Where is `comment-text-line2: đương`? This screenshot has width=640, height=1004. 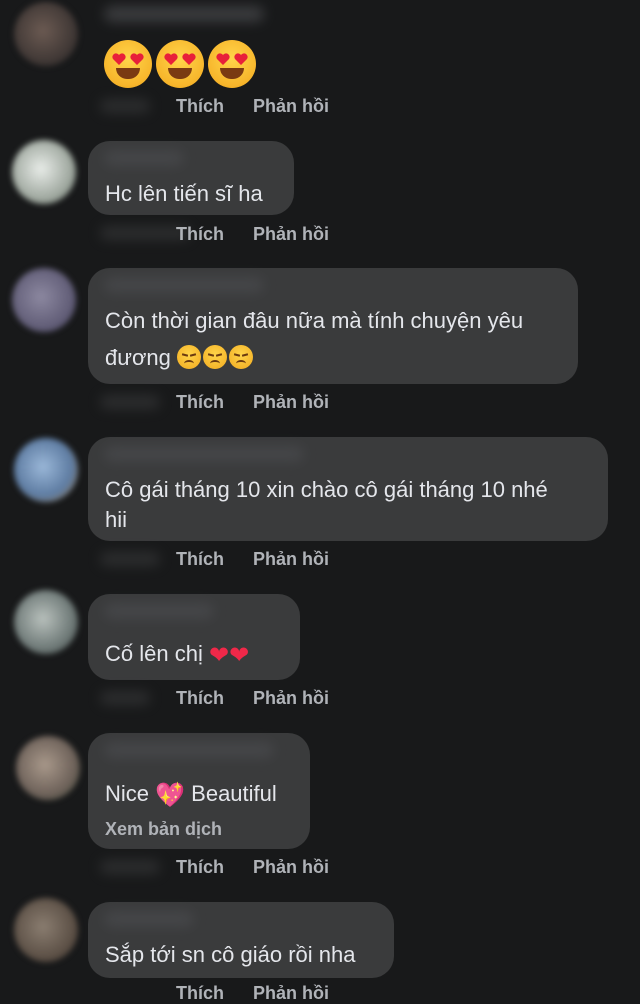
comment-text-line2: đương is located at coordinates (180, 357).